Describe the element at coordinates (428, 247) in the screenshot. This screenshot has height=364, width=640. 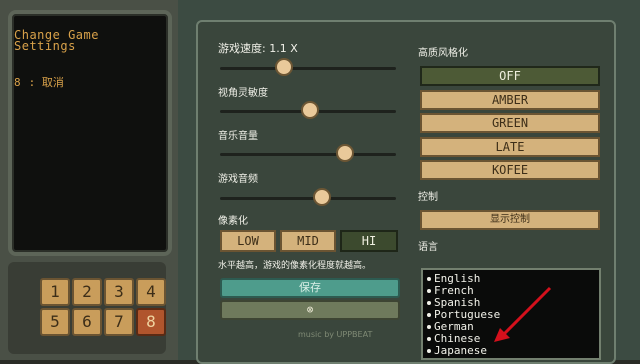
I see `language-label: 语言` at that location.